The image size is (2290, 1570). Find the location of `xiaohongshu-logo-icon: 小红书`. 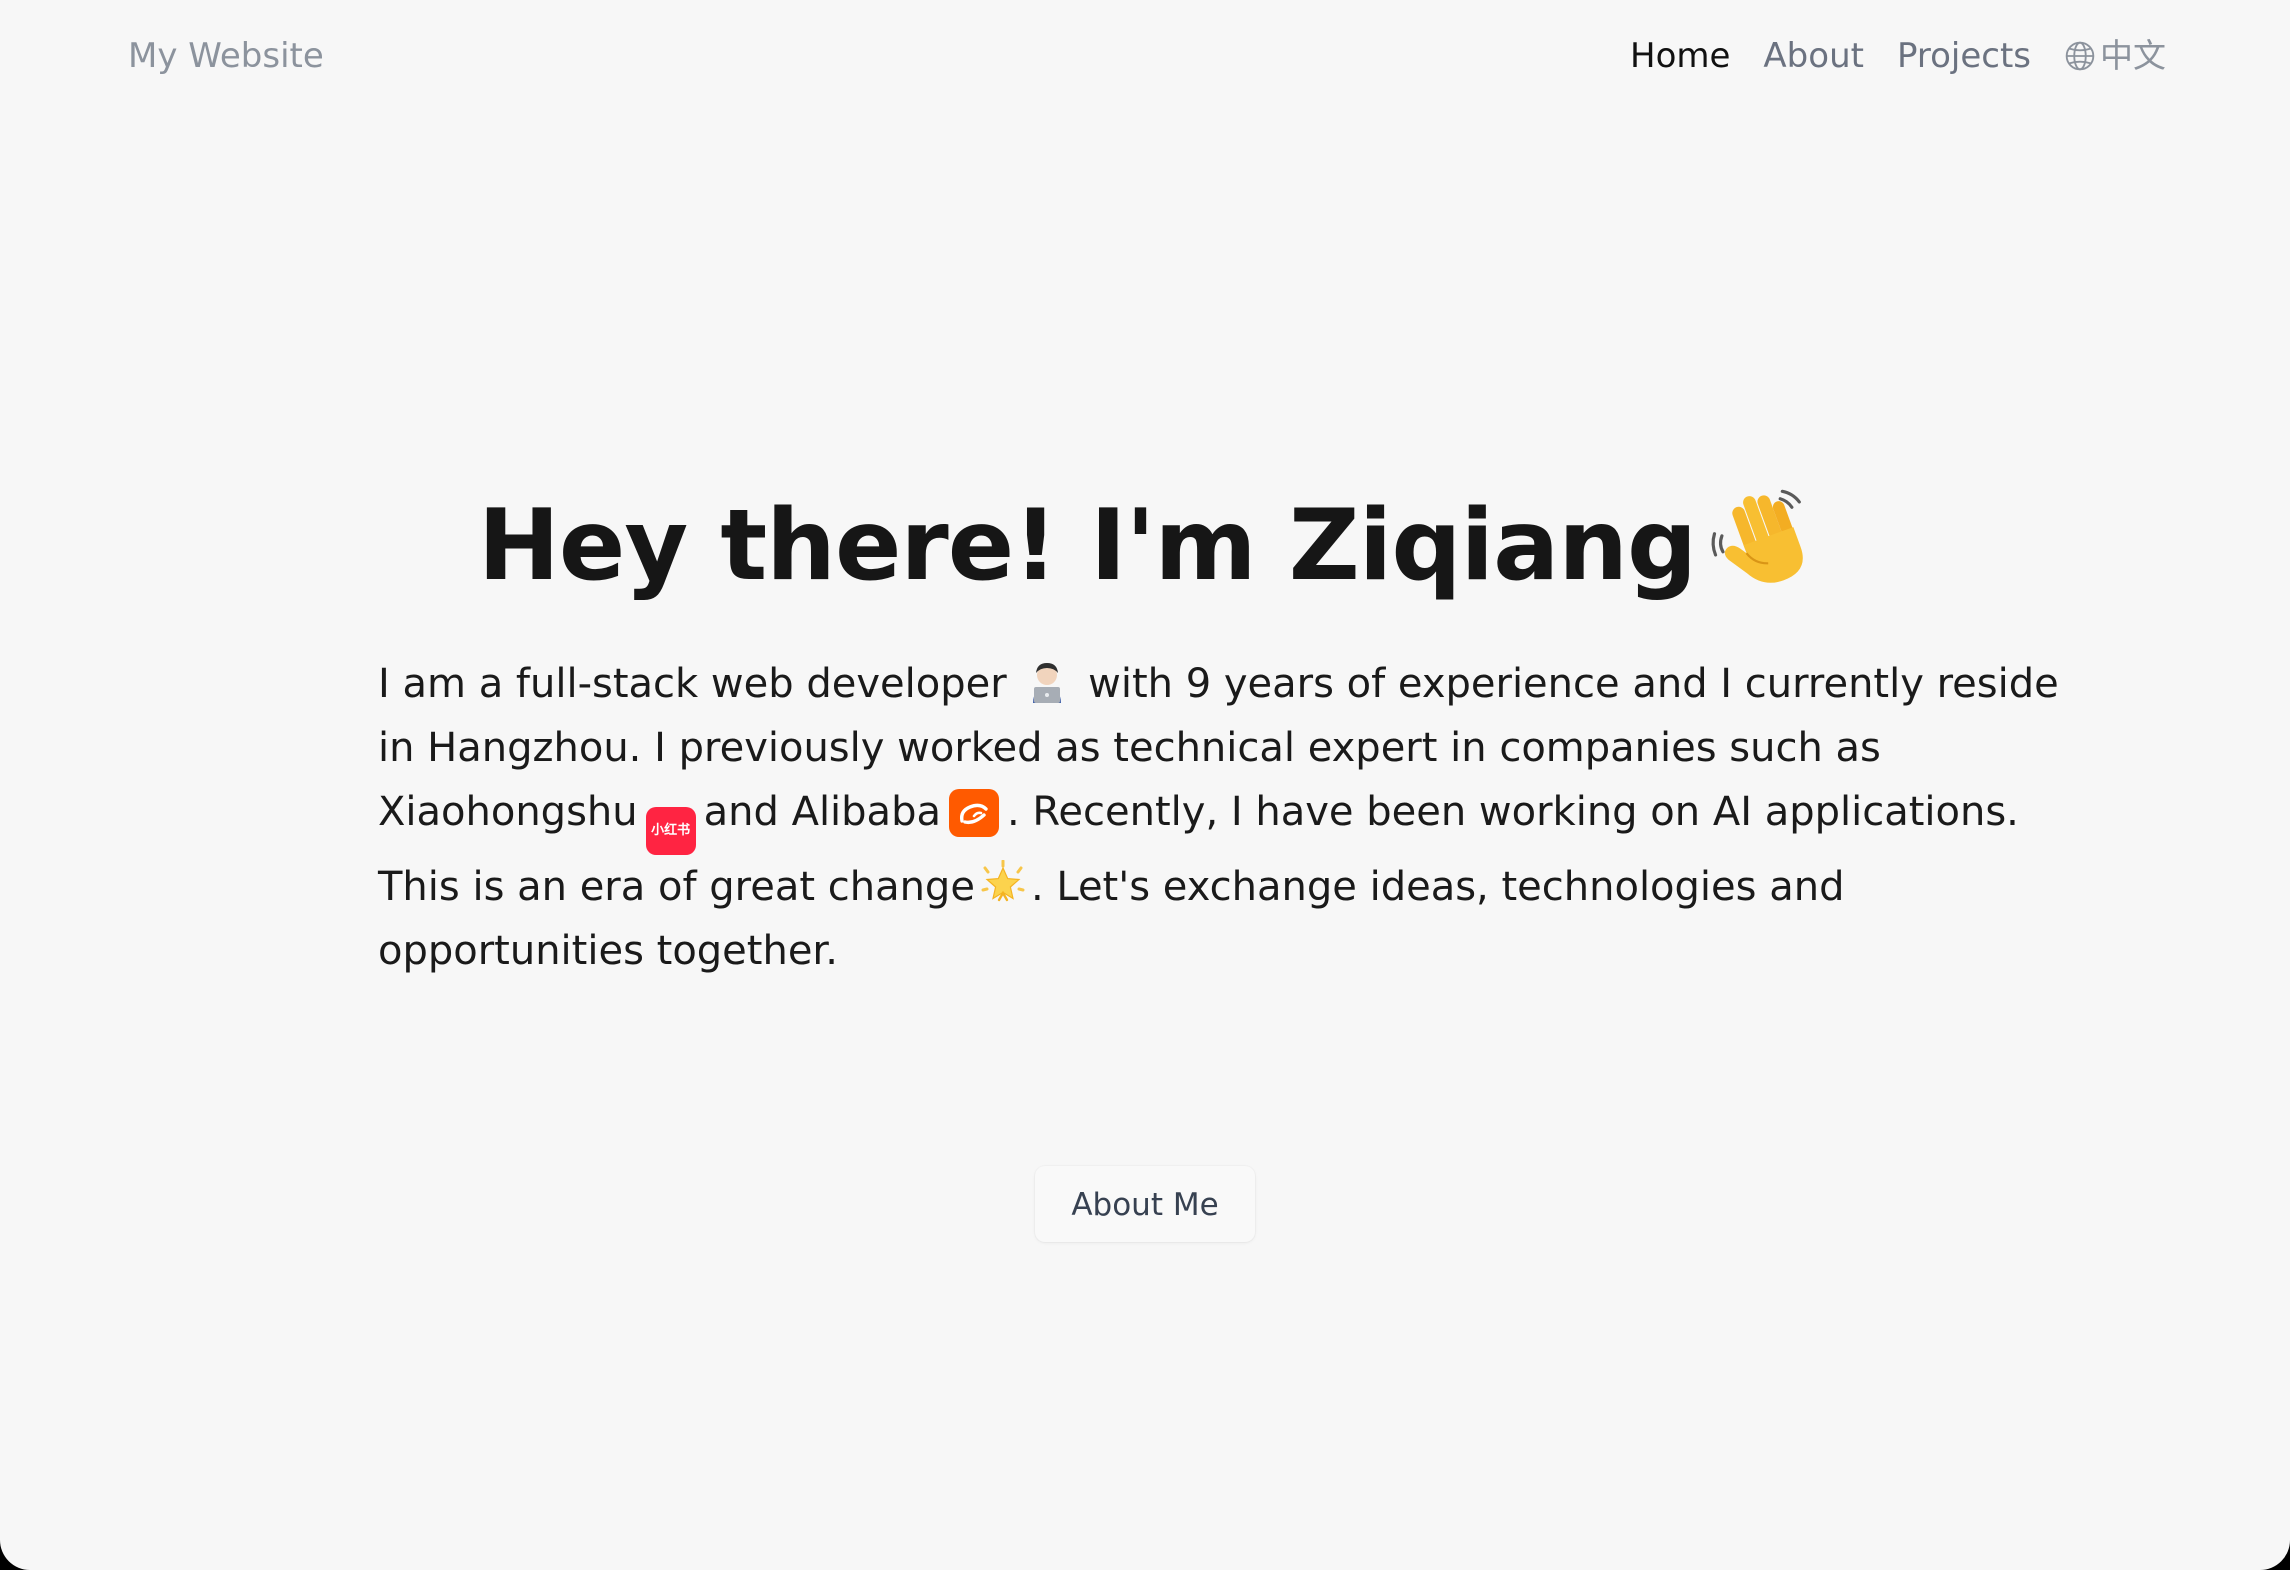

xiaohongshu-logo-icon: 小红书 is located at coordinates (670, 831).